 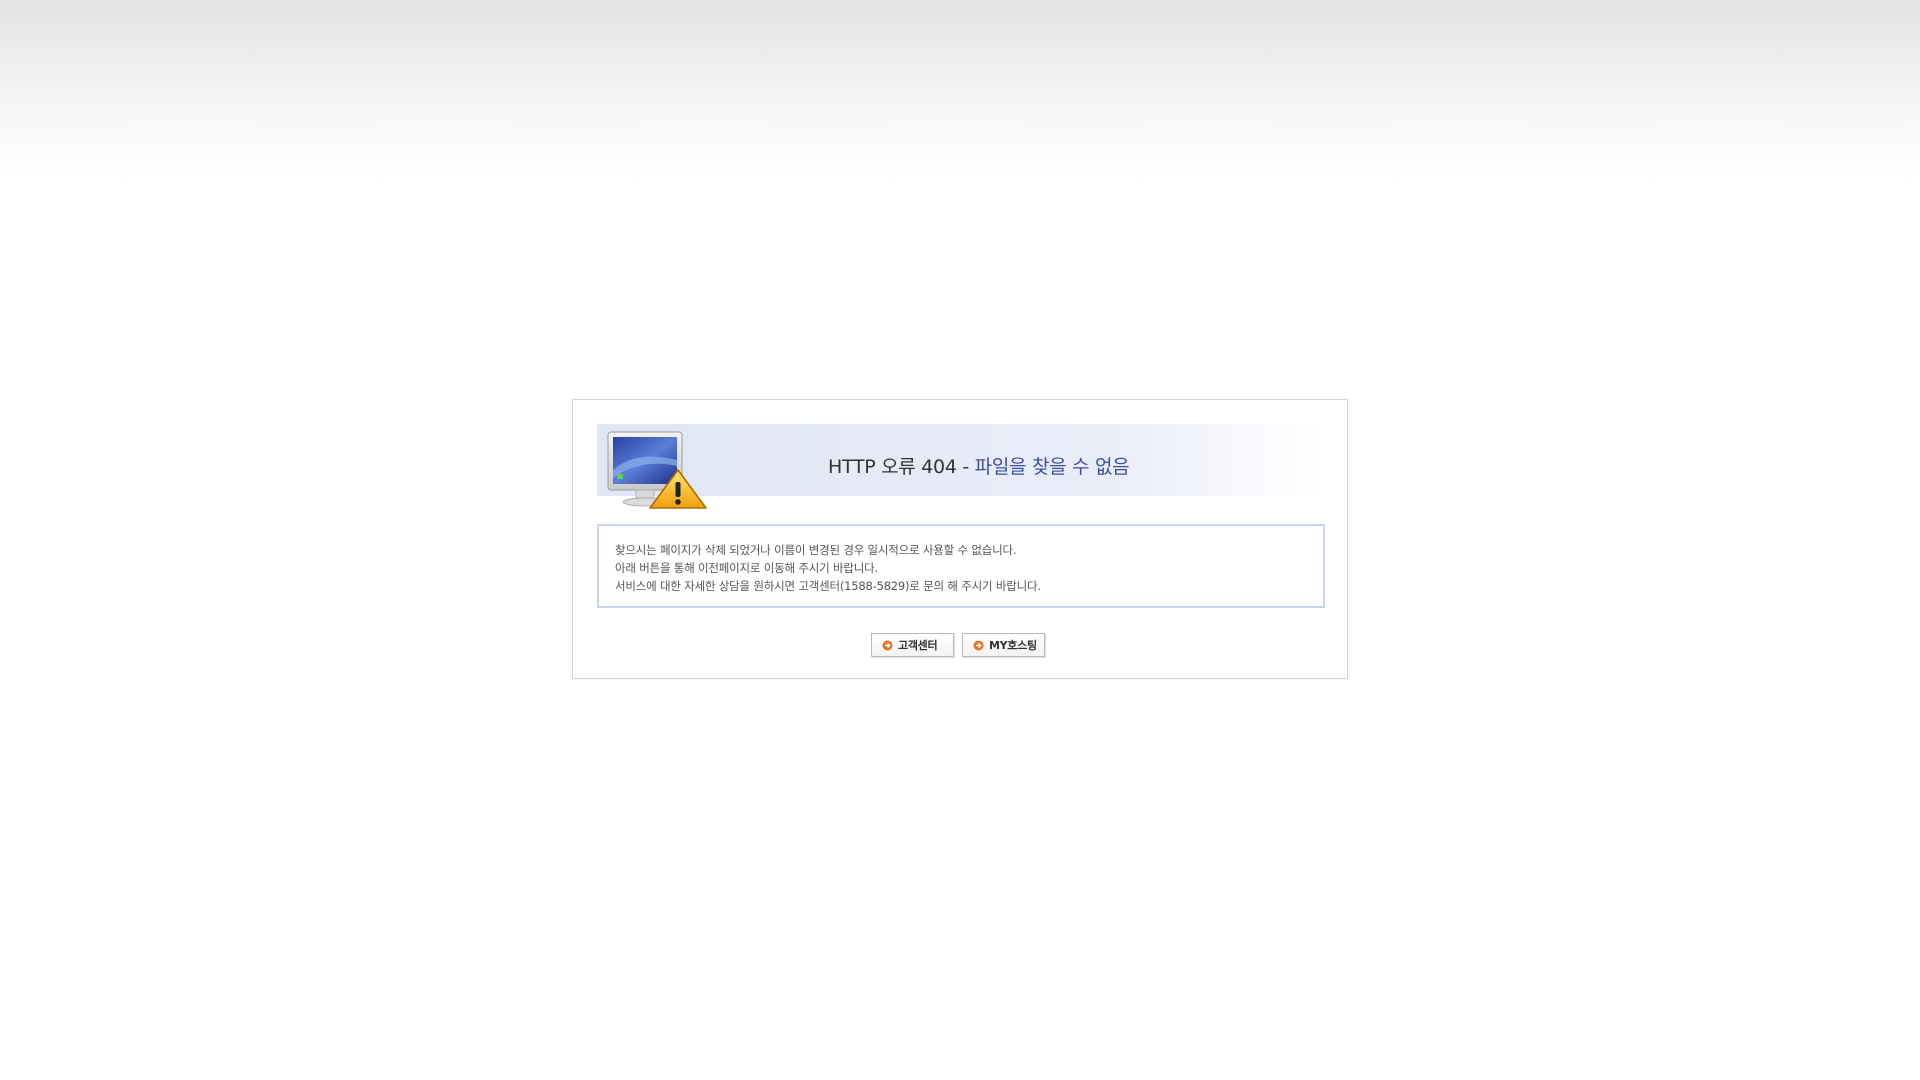 I want to click on computer-warning-icon, so click(x=657, y=470).